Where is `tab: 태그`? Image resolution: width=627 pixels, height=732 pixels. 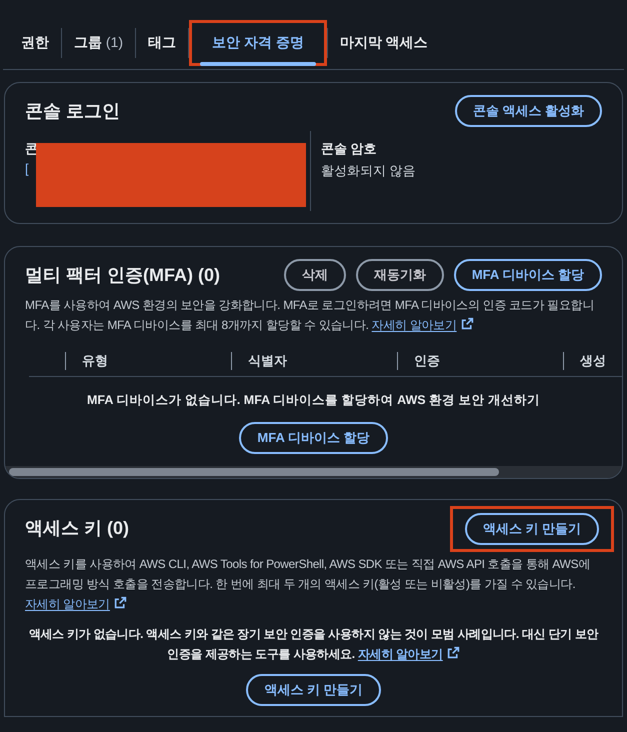
tab: 태그 is located at coordinates (162, 43).